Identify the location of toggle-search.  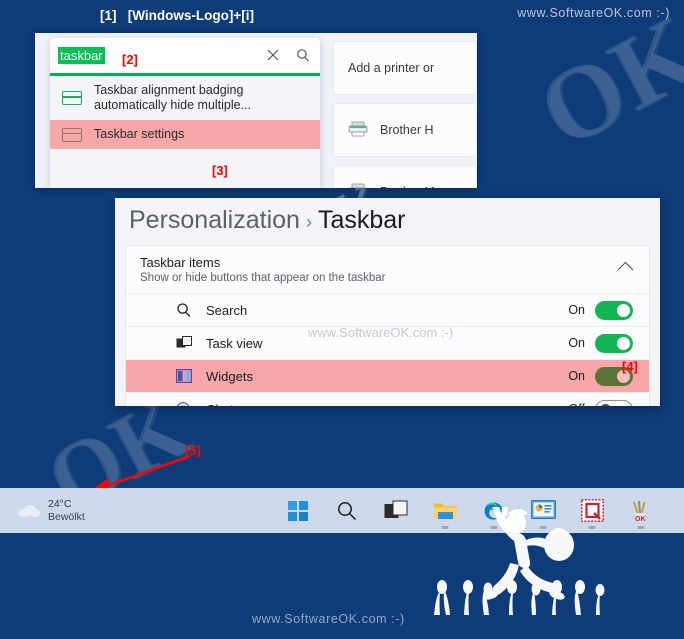
(614, 310).